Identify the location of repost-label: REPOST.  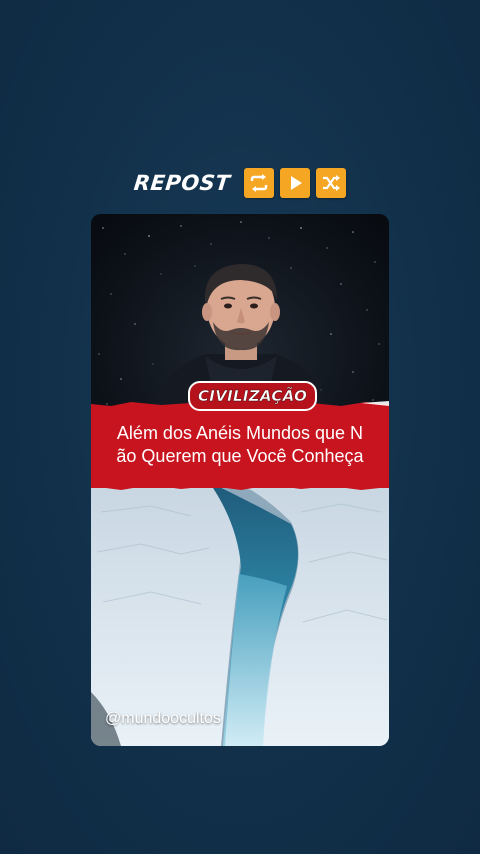
(182, 183).